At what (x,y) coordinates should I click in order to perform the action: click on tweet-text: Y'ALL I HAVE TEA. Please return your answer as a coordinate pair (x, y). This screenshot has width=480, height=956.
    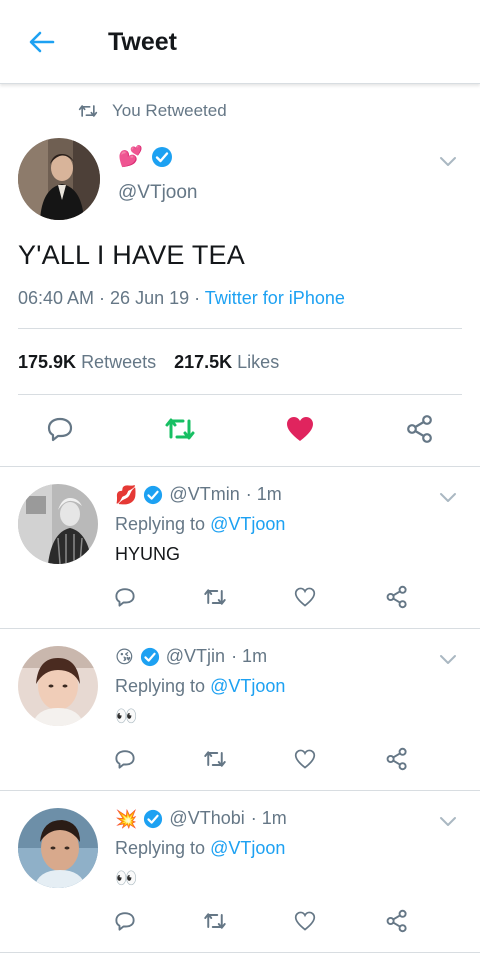
    Looking at the image, I should click on (131, 255).